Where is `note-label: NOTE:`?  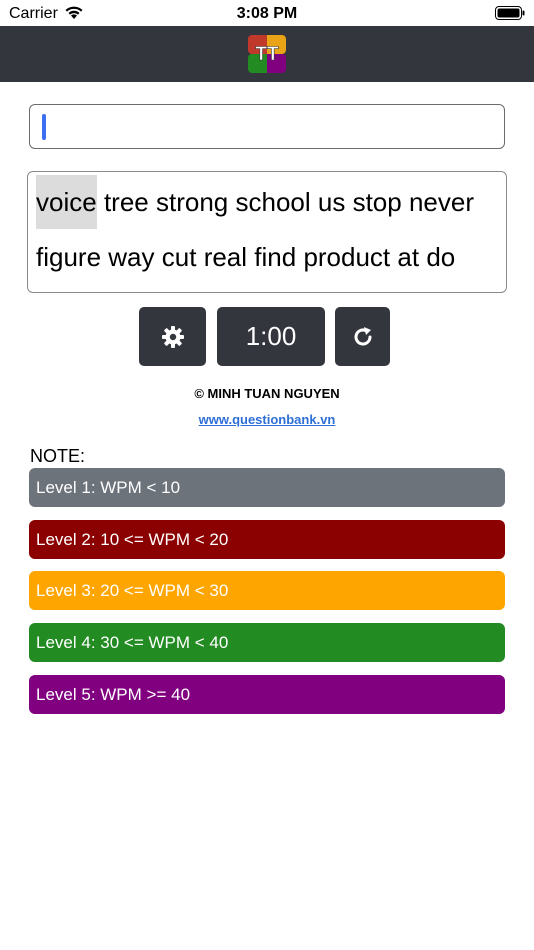
note-label: NOTE: is located at coordinates (58, 456).